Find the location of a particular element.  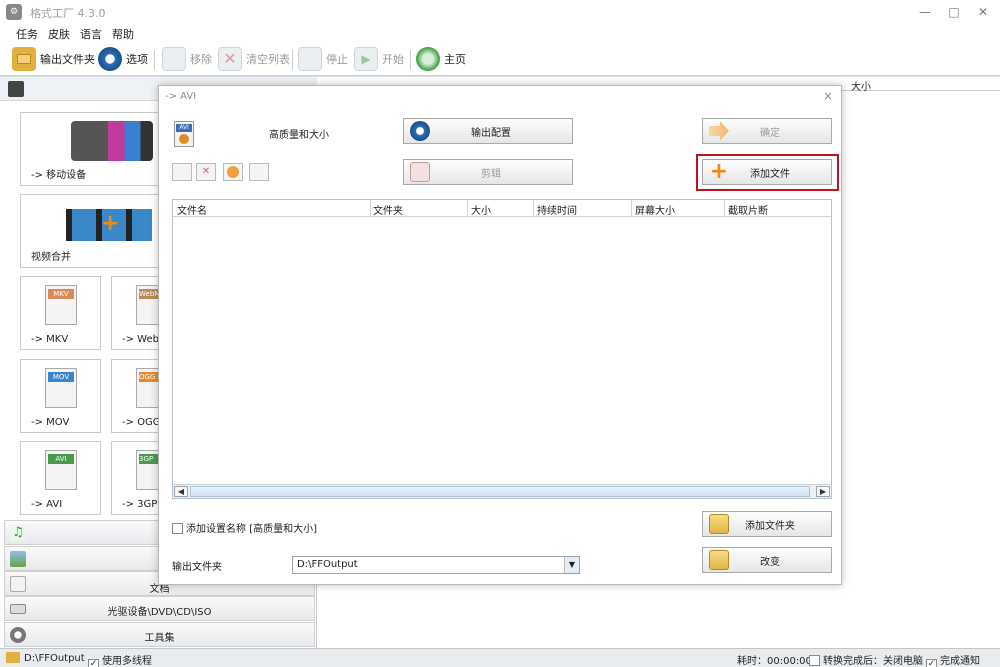

add-folder-button: 添加文件夹 is located at coordinates (767, 524).